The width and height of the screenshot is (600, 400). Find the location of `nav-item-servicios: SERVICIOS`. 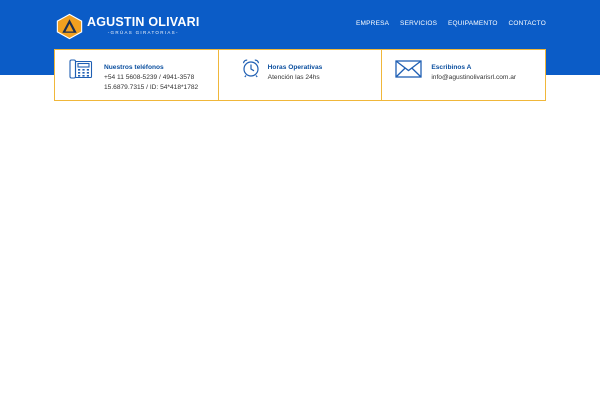

nav-item-servicios: SERVICIOS is located at coordinates (418, 24).